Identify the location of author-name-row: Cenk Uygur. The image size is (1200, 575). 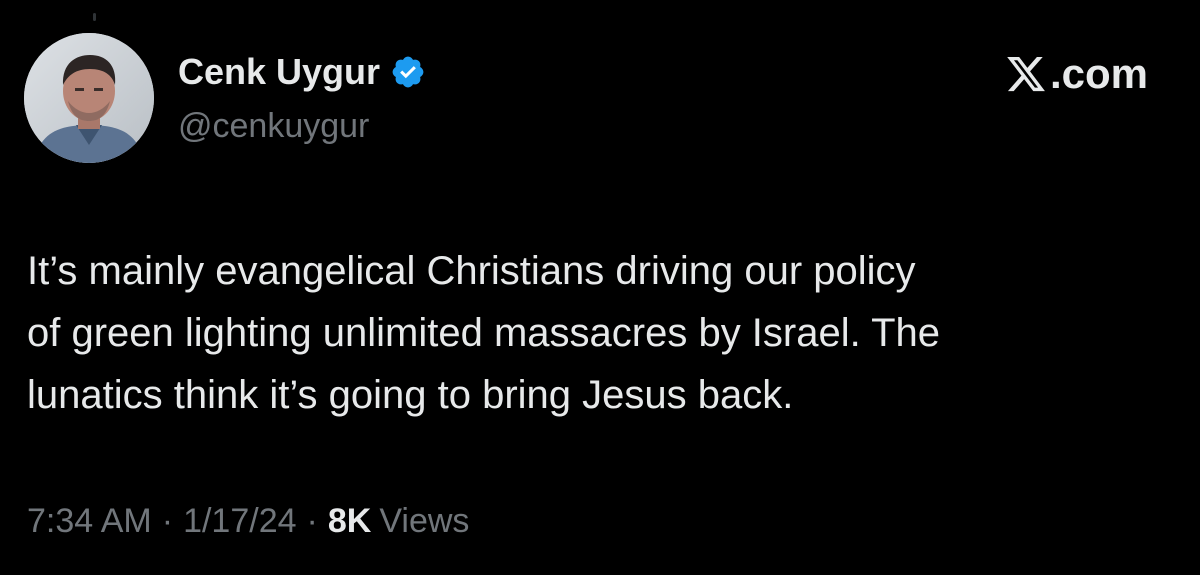
(302, 72).